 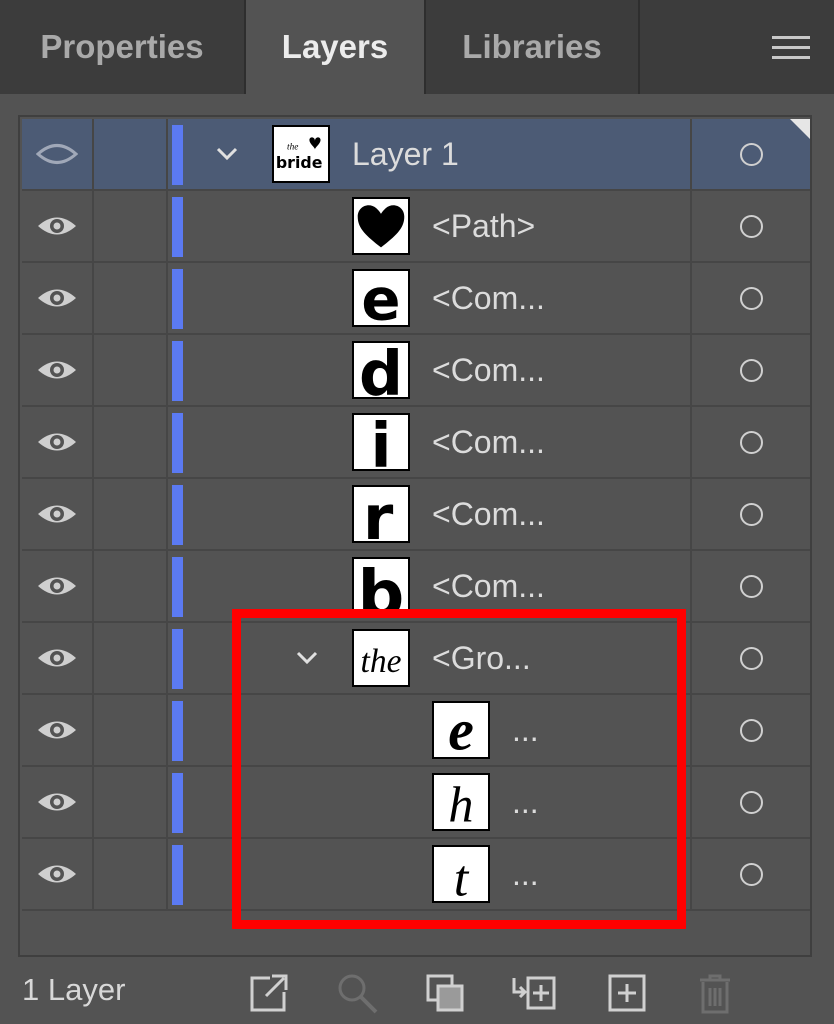 I want to click on panel-footer: 1 Layer, so click(x=417, y=993).